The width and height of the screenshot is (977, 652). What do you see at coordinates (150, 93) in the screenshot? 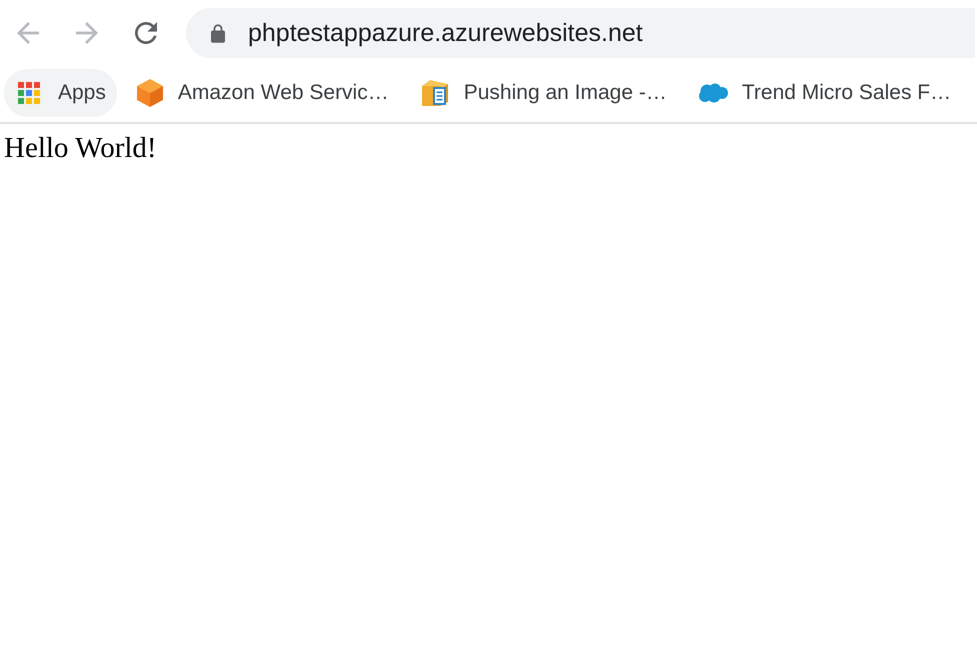
I see `cube-icon` at bounding box center [150, 93].